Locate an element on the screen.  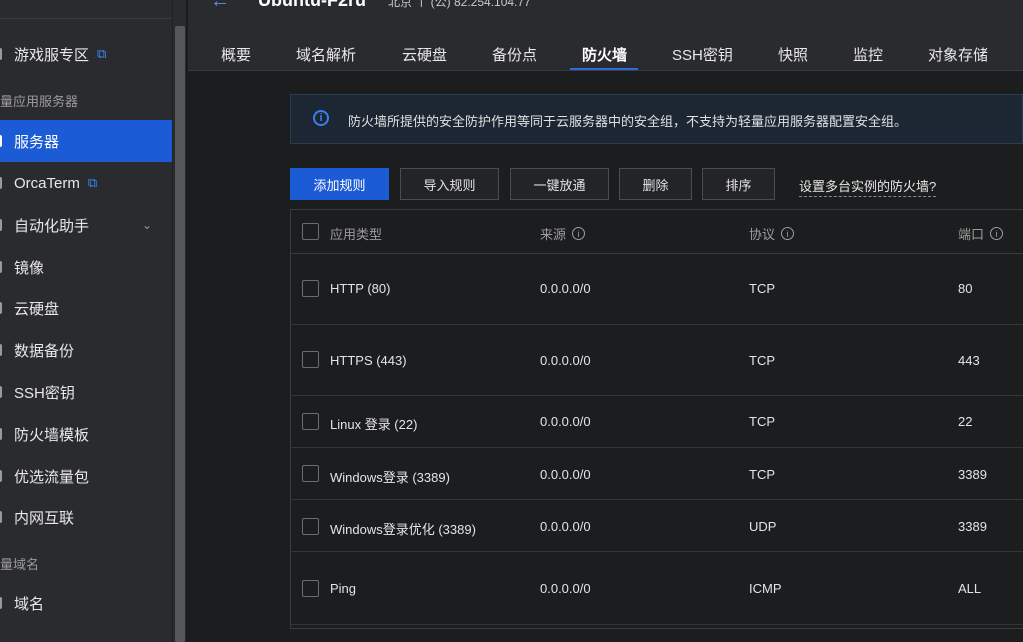
column-header-protocol: 协议 i is located at coordinates (772, 233).